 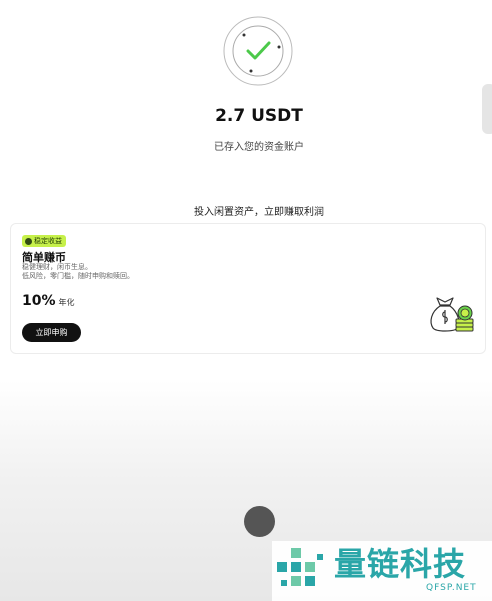 I want to click on floating-assistive-button, so click(x=259, y=521).